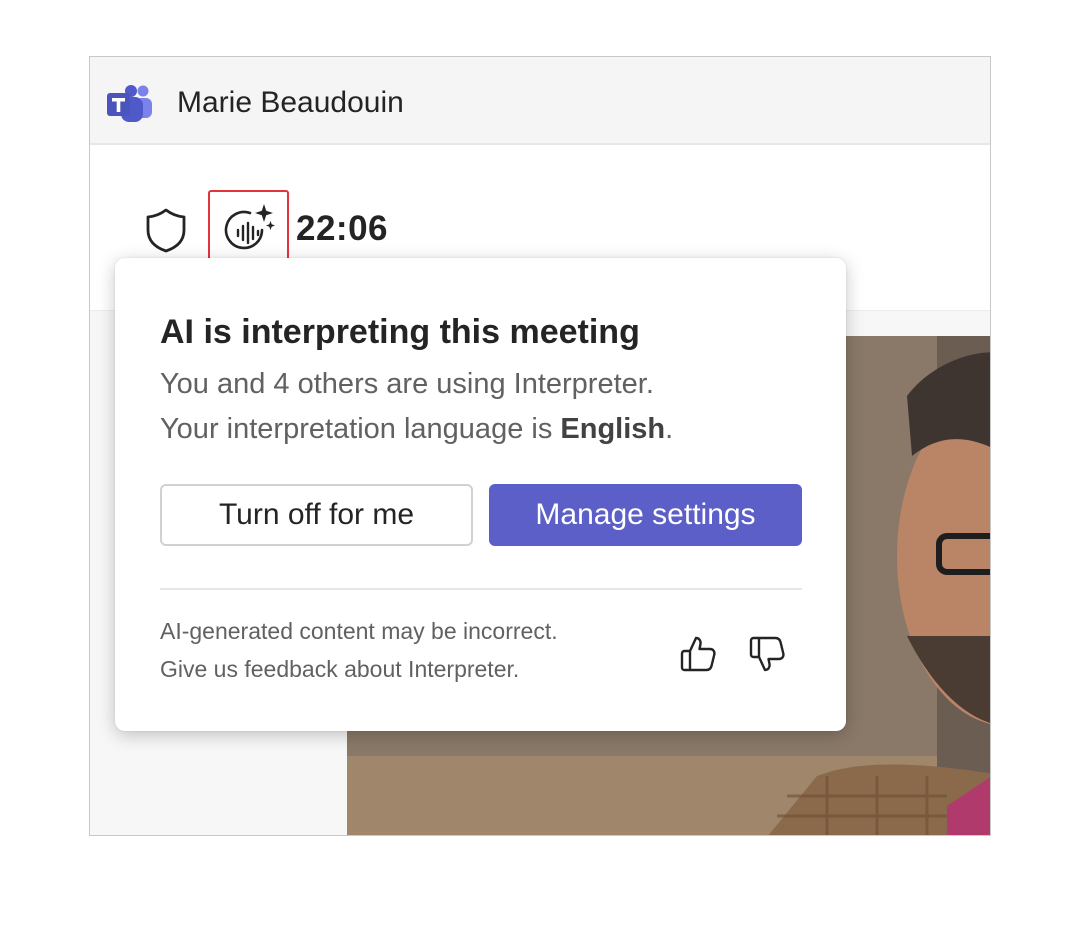 The width and height of the screenshot is (1080, 925). What do you see at coordinates (249, 227) in the screenshot?
I see `interpreter-ai-icon` at bounding box center [249, 227].